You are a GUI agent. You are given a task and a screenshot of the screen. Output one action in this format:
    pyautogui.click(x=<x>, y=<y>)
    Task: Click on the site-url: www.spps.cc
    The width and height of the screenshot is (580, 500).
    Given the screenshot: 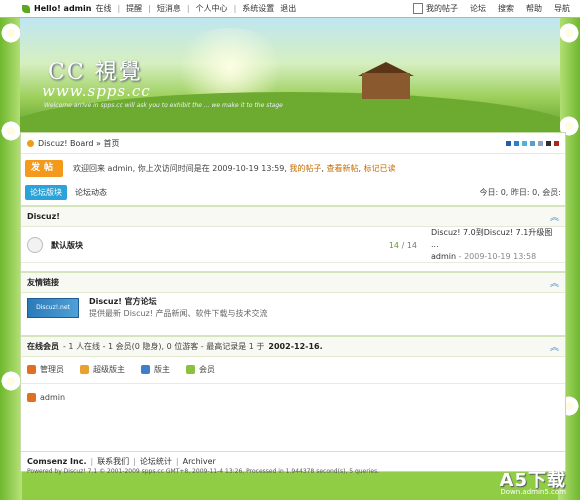 What is the action you would take?
    pyautogui.click(x=96, y=91)
    